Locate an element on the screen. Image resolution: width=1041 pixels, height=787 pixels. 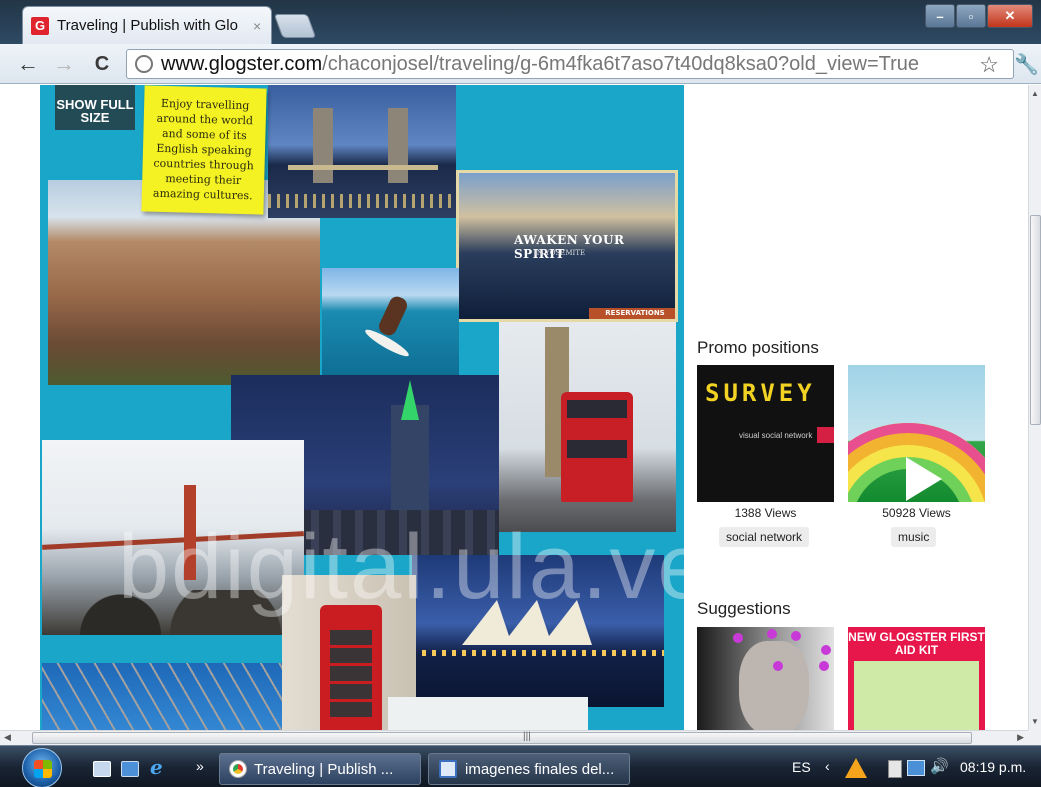
url-host: www.glogster.com is located at coordinates (242, 63).